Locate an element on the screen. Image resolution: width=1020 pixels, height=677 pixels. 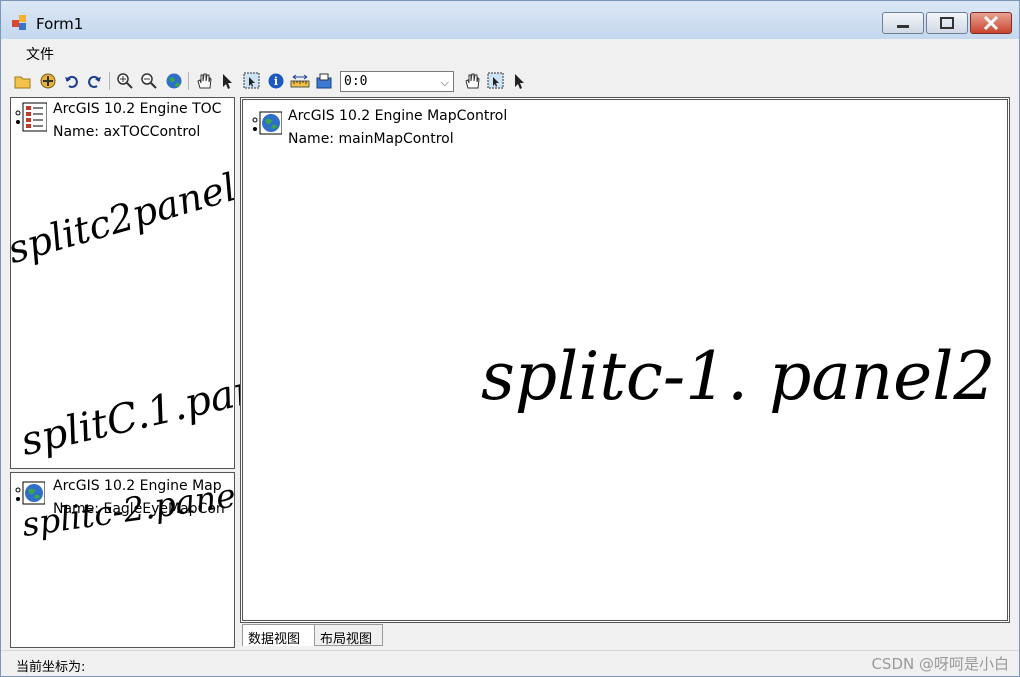
maximize-button is located at coordinates (947, 23).